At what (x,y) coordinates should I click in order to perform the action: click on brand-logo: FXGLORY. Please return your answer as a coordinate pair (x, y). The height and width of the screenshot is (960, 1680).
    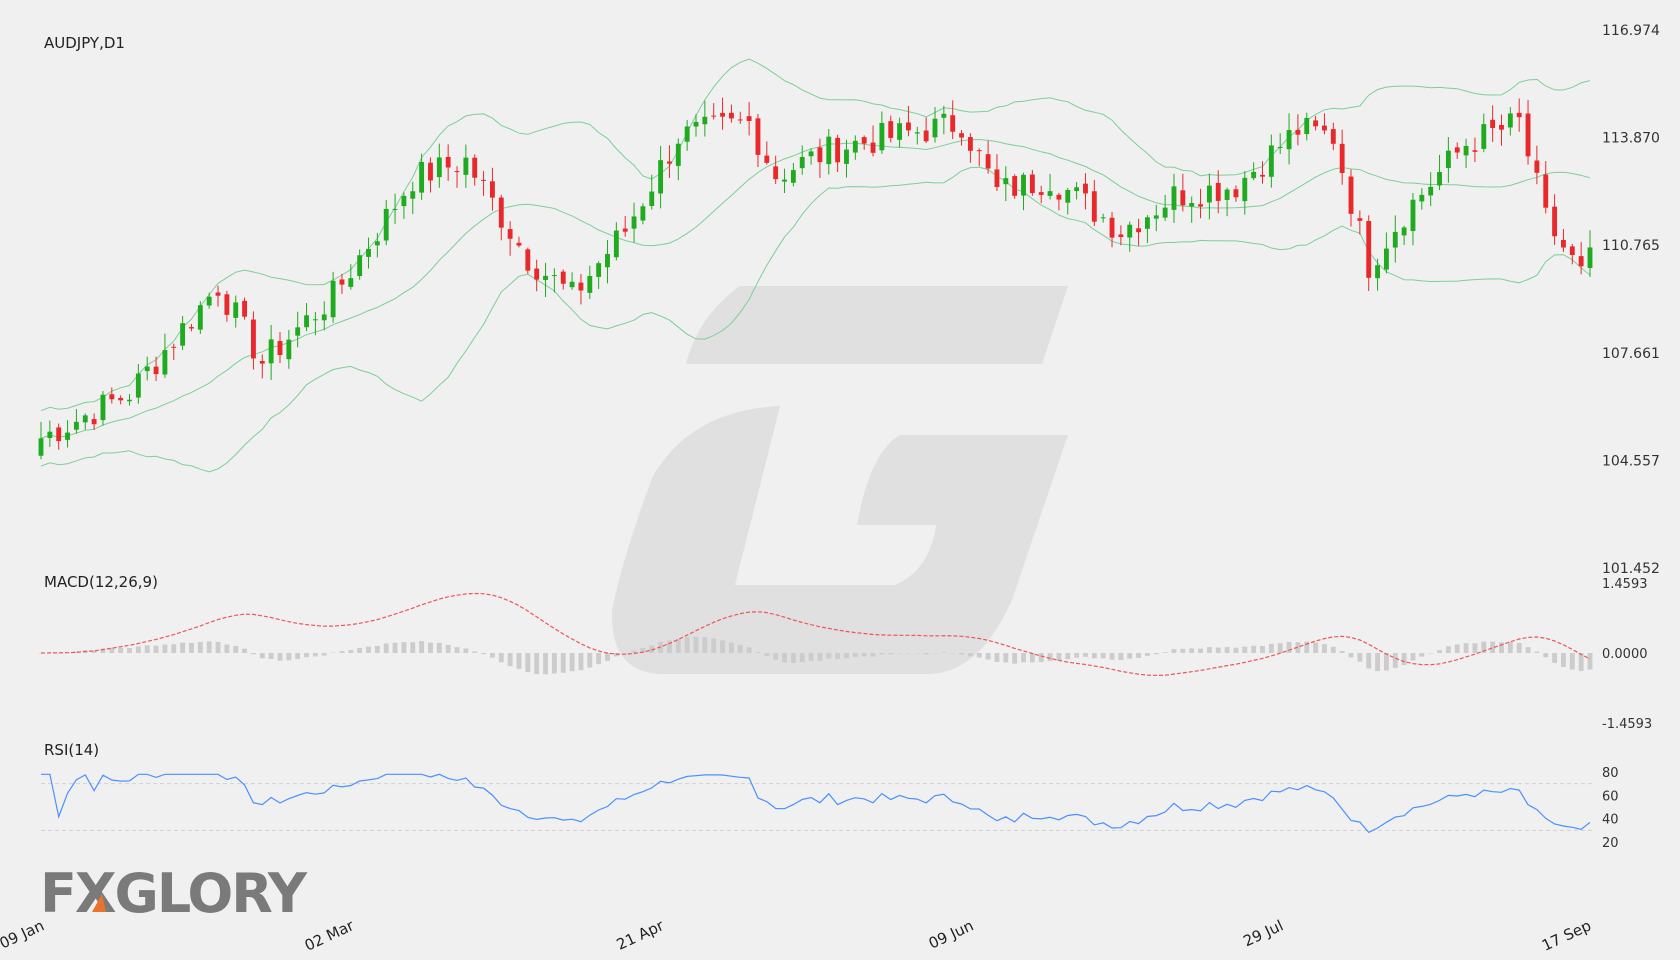
    Looking at the image, I should click on (175, 893).